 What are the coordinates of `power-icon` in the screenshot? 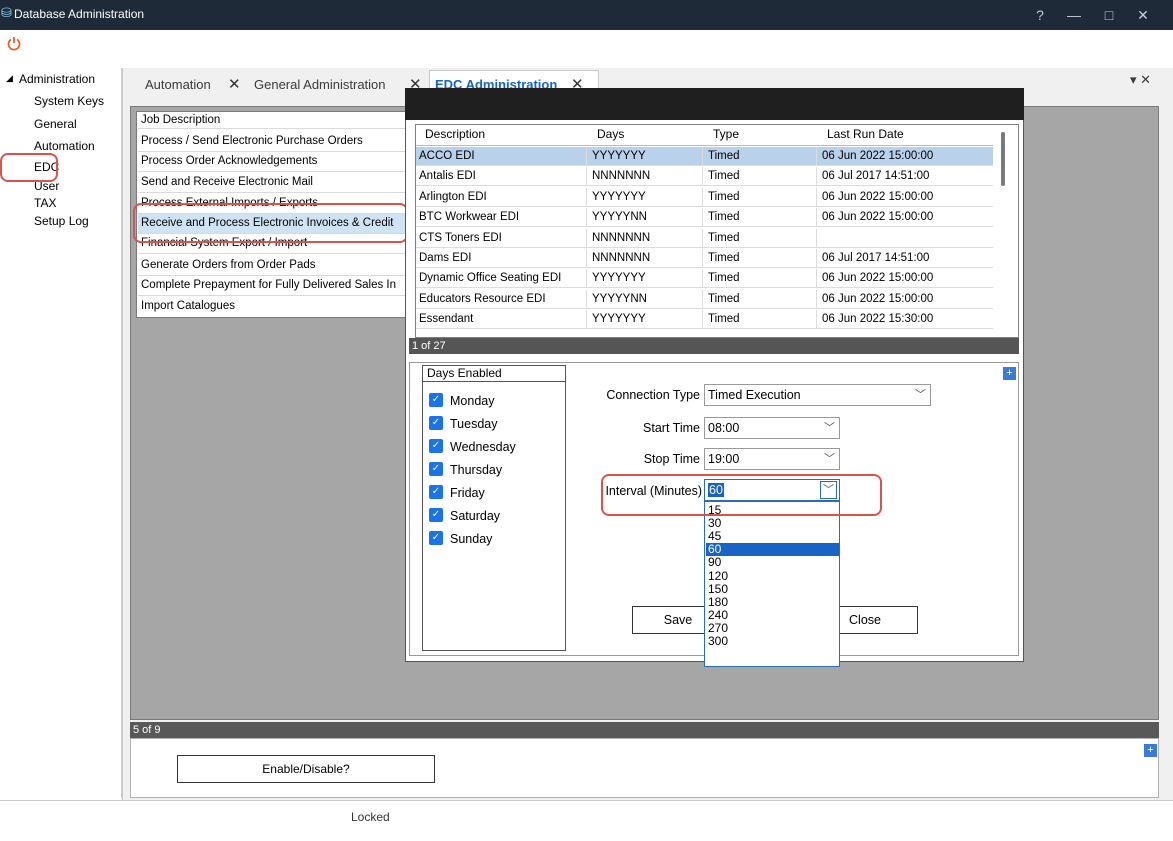 It's located at (14, 44).